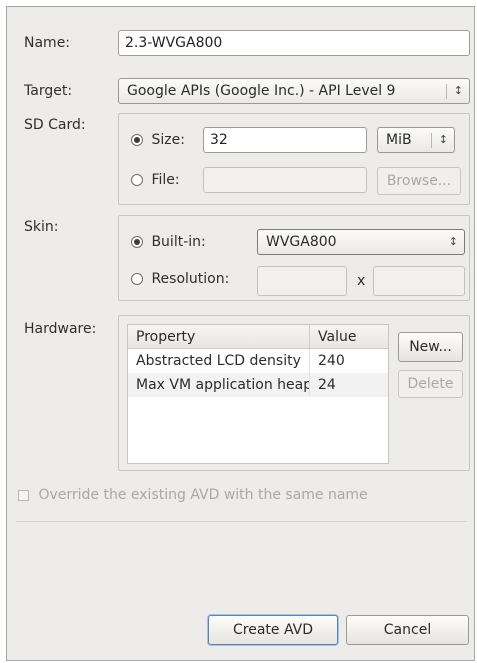 This screenshot has width=477, height=663. Describe the element at coordinates (327, 385) in the screenshot. I see `table-cell-value: 24` at that location.